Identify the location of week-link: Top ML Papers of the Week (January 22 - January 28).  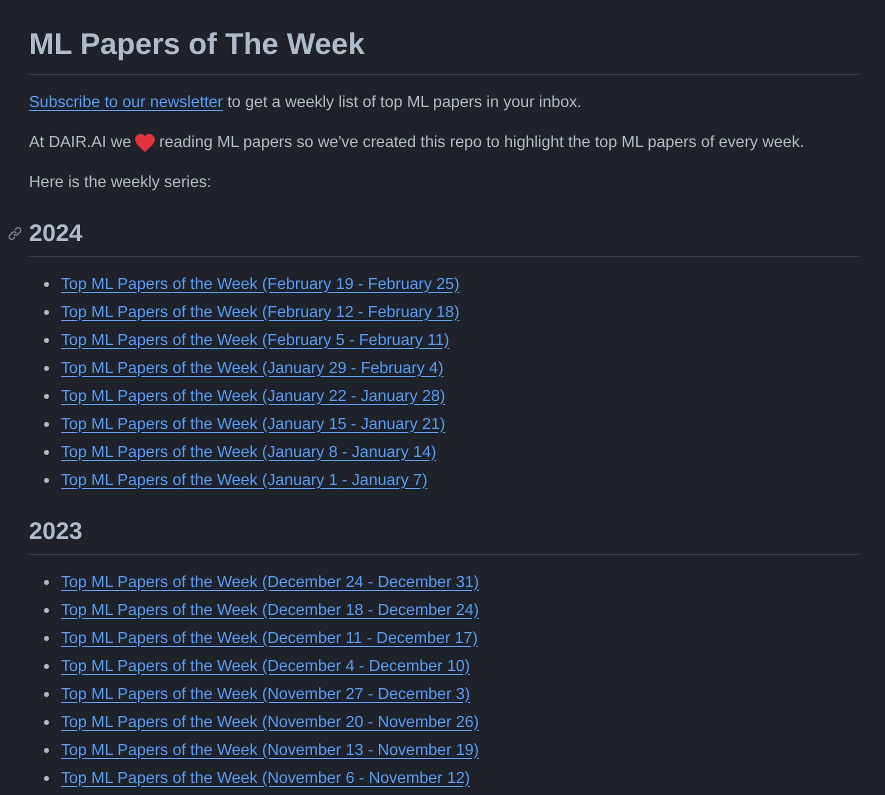
(253, 396).